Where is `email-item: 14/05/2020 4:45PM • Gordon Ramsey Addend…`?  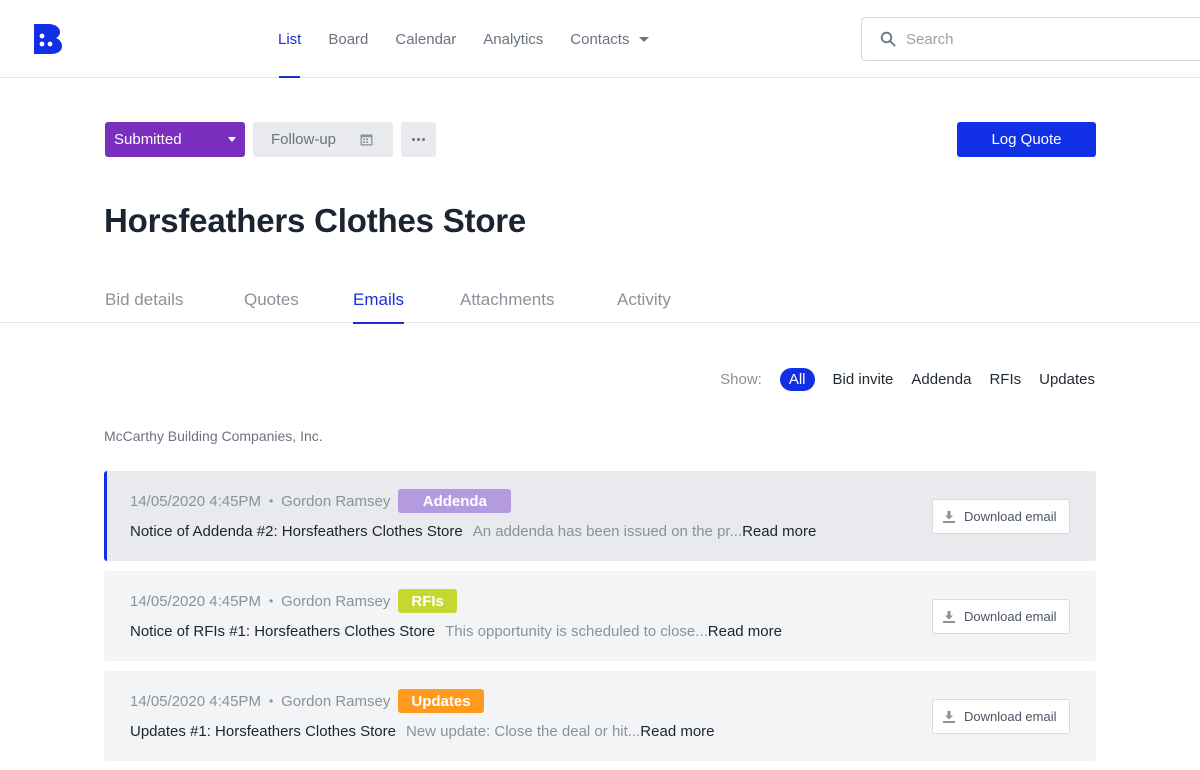 email-item: 14/05/2020 4:45PM • Gordon Ramsey Addend… is located at coordinates (600, 516).